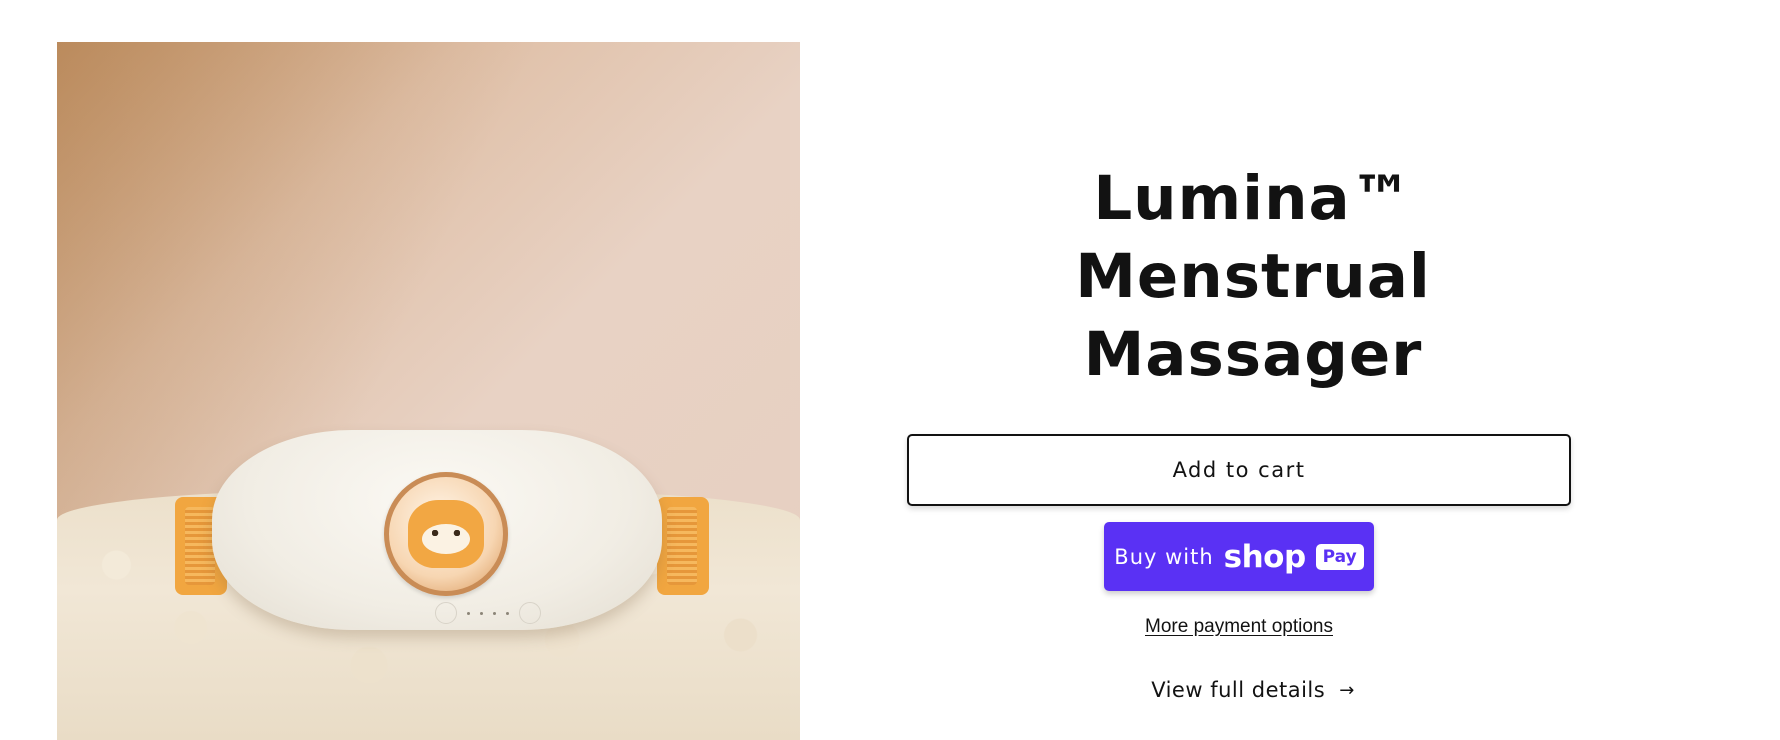  Describe the element at coordinates (1347, 690) in the screenshot. I see `arrow-right-icon: →` at that location.